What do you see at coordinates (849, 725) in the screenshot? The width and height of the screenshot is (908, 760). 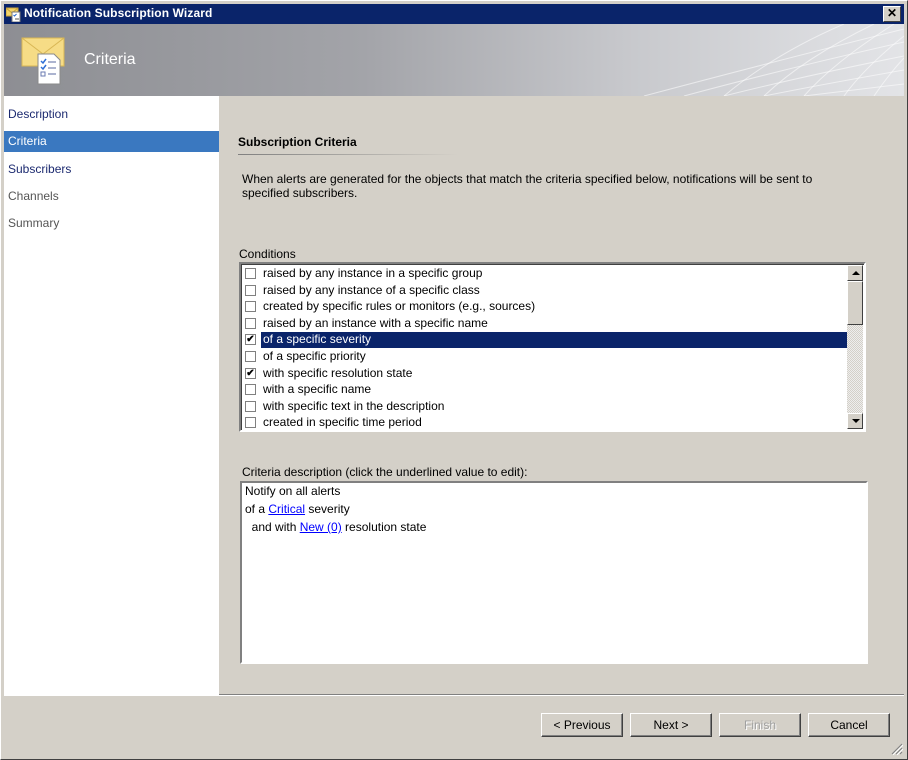 I see `cancel-button: Cancel` at bounding box center [849, 725].